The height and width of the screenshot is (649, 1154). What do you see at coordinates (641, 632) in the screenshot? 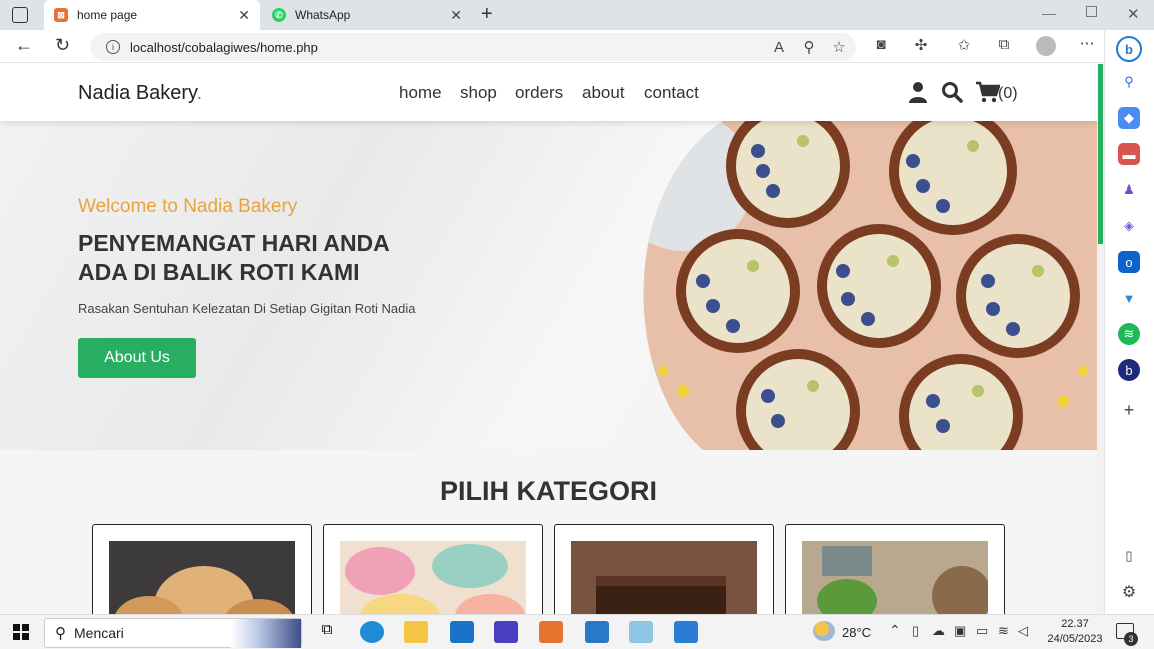
I see `notepad-icon` at bounding box center [641, 632].